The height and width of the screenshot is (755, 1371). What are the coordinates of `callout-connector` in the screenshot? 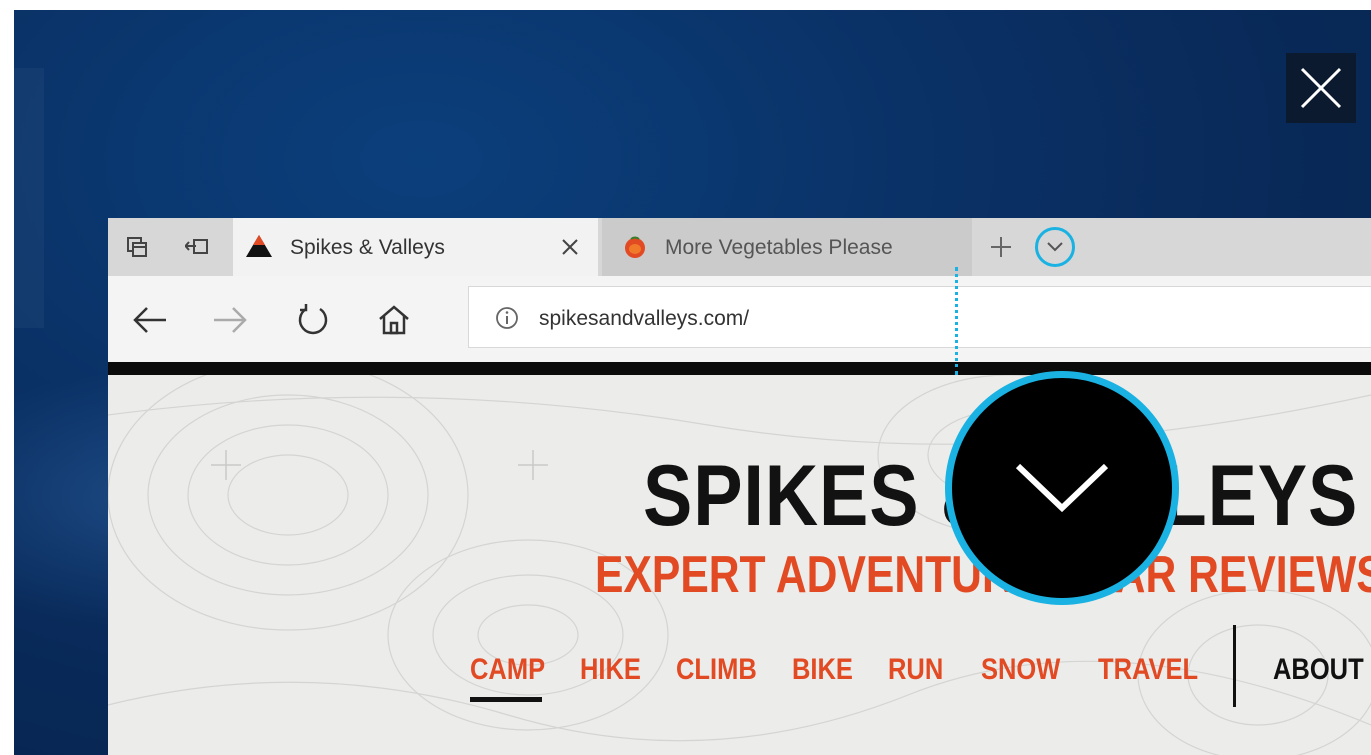 It's located at (956, 321).